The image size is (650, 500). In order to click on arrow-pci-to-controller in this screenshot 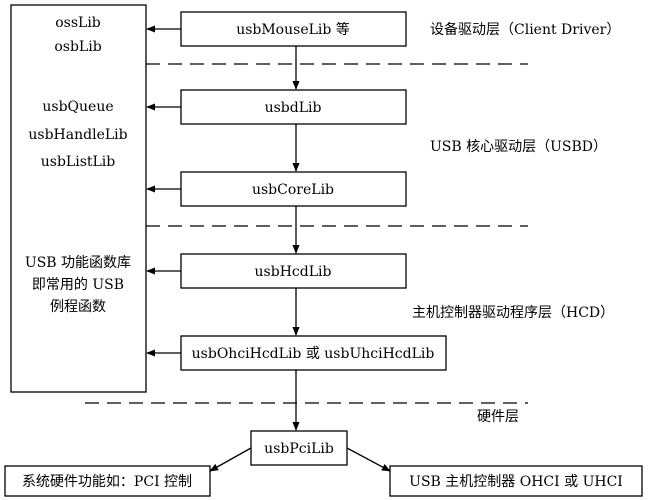, I will do `click(368, 459)`.